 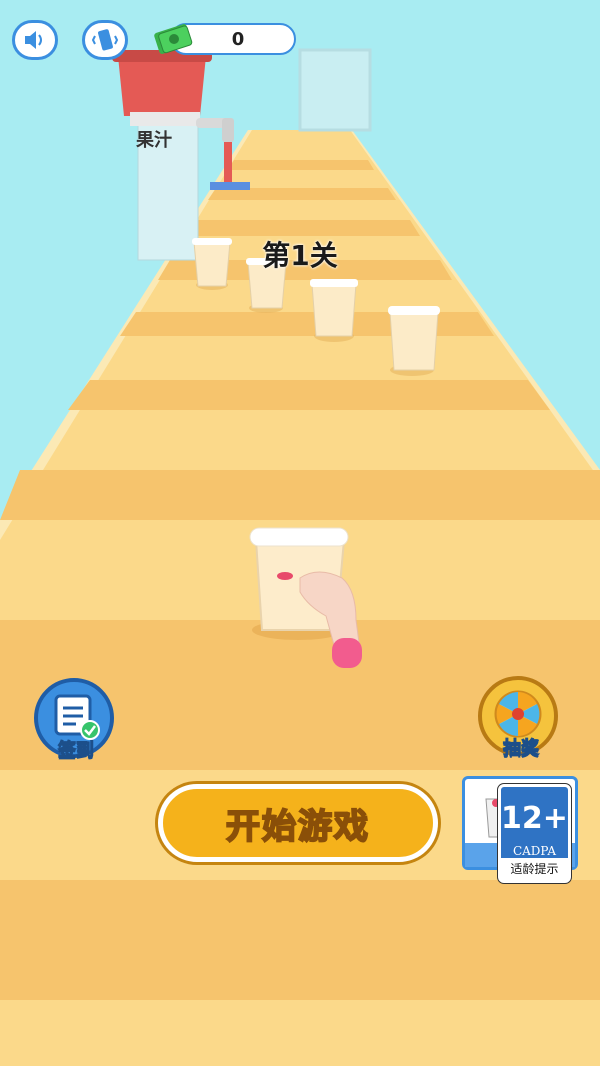 I want to click on level-title: 第1关, so click(x=300, y=255).